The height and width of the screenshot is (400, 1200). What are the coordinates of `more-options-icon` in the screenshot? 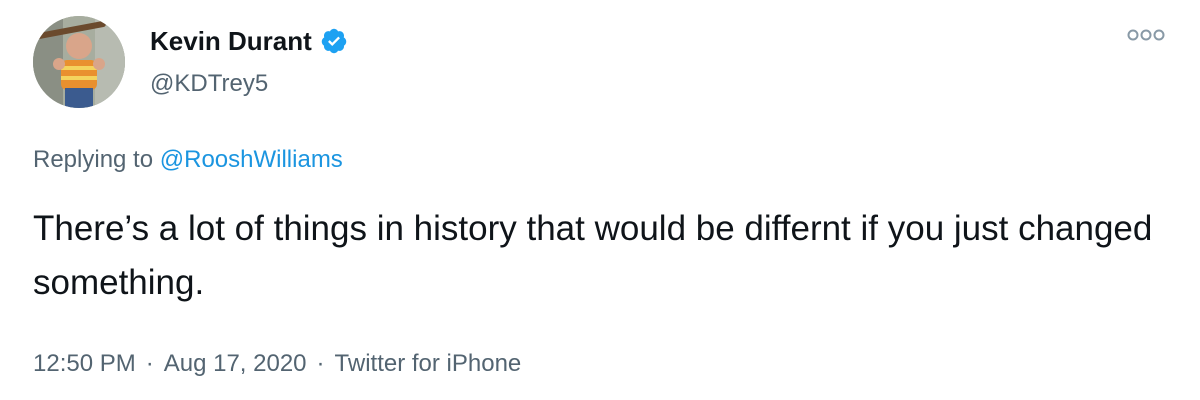 It's located at (1146, 35).